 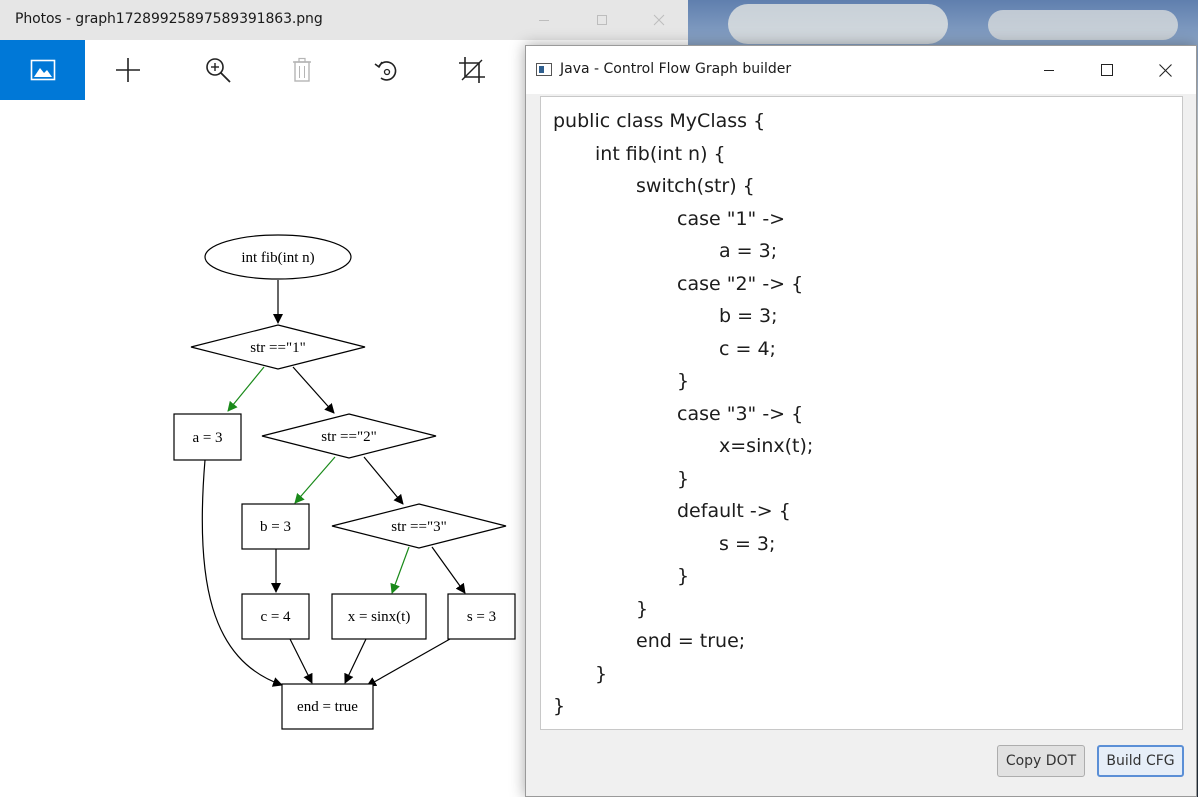 I want to click on node-label: end = true, so click(x=327, y=707).